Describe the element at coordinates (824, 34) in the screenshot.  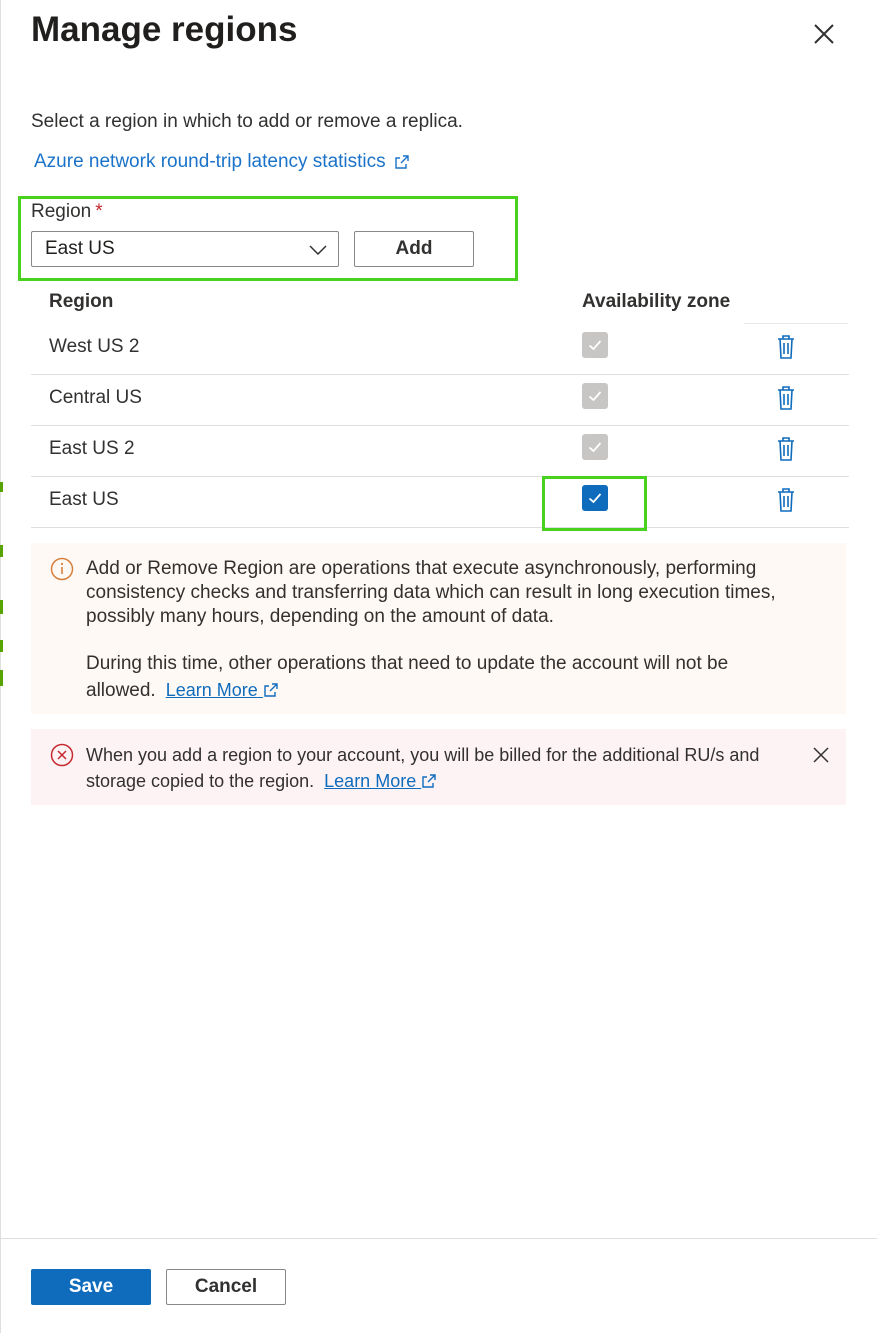
I see `close-icon` at that location.